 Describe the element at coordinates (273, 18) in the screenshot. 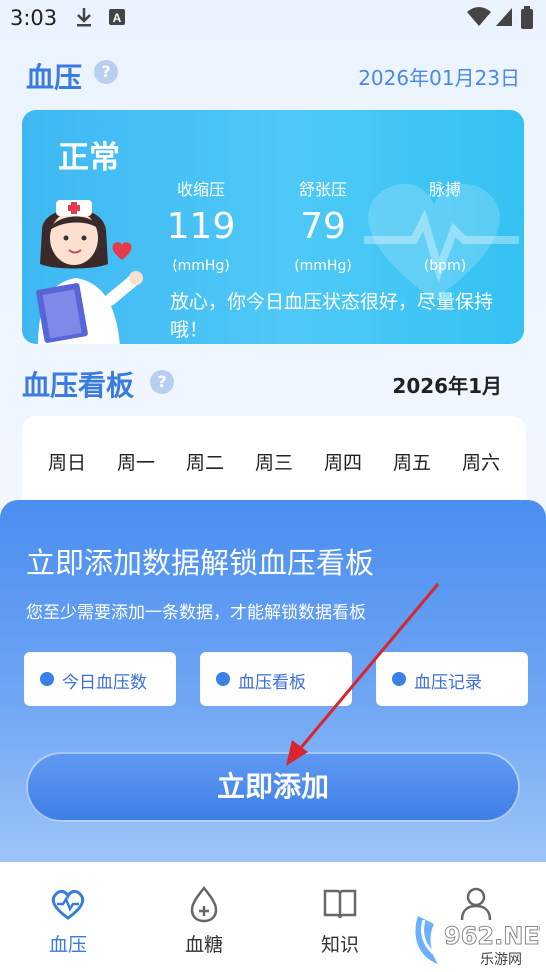

I see `status-bar: 3:03 A` at that location.